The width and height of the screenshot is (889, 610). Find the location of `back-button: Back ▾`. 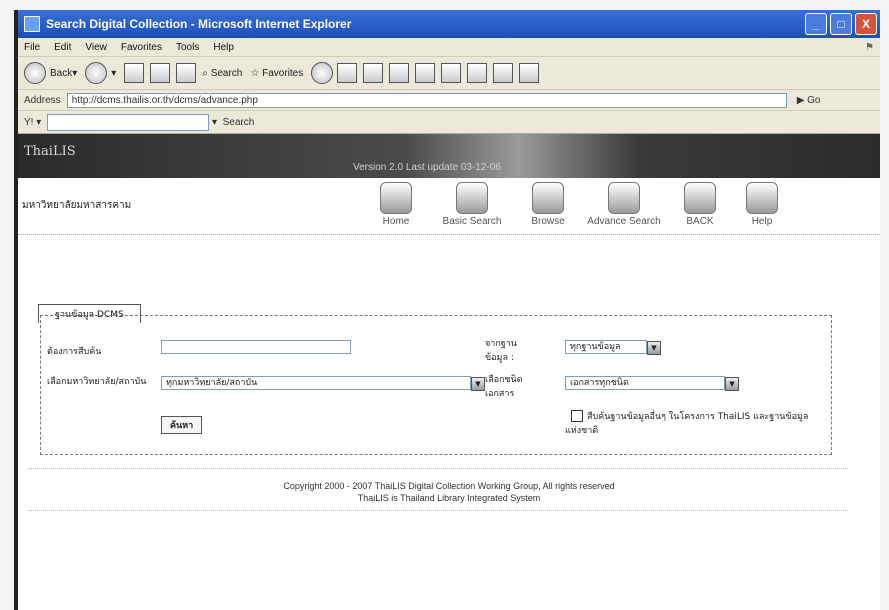

back-button: Back ▾ is located at coordinates (50, 73).